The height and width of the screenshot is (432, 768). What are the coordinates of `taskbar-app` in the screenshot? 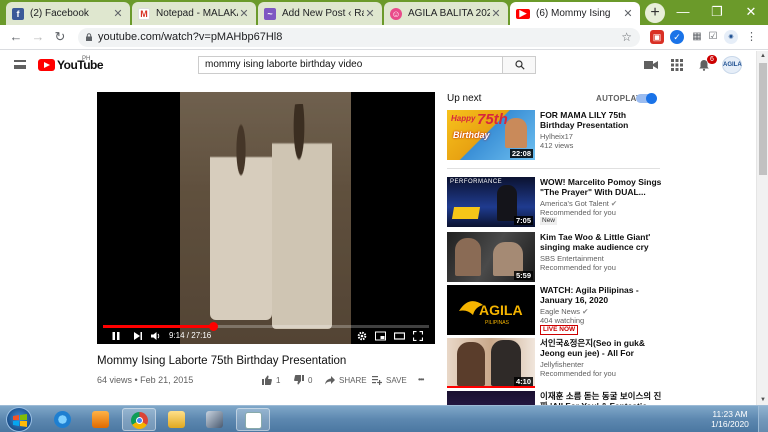 It's located at (215, 419).